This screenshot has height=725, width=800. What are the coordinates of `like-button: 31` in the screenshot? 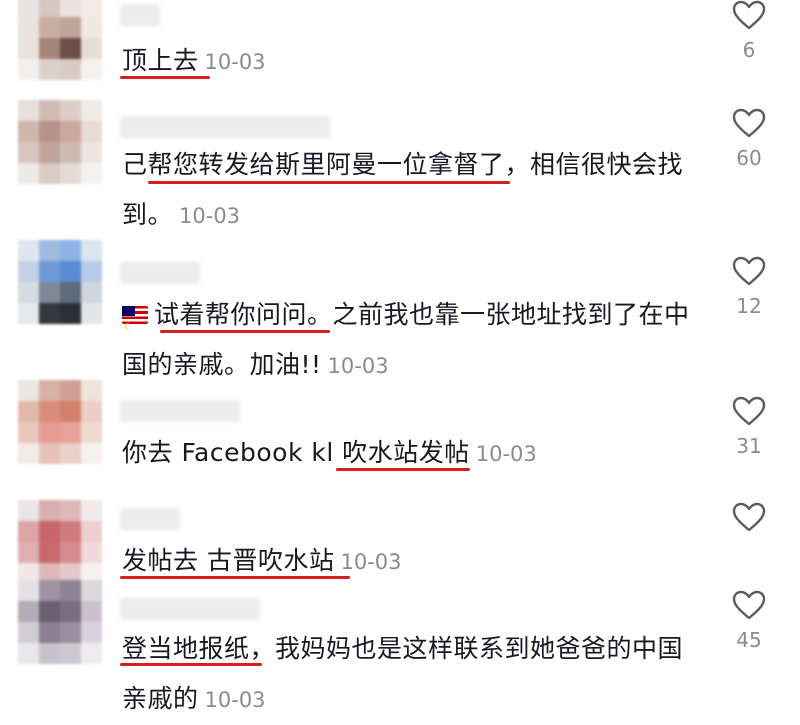 It's located at (749, 427).